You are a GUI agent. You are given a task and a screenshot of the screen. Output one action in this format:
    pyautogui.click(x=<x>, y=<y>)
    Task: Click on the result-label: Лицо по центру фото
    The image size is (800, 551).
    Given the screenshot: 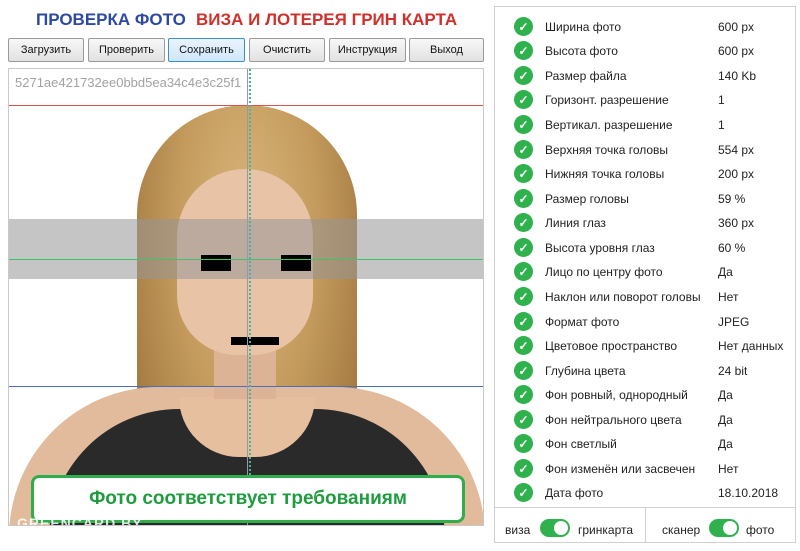 What is the action you would take?
    pyautogui.click(x=604, y=272)
    